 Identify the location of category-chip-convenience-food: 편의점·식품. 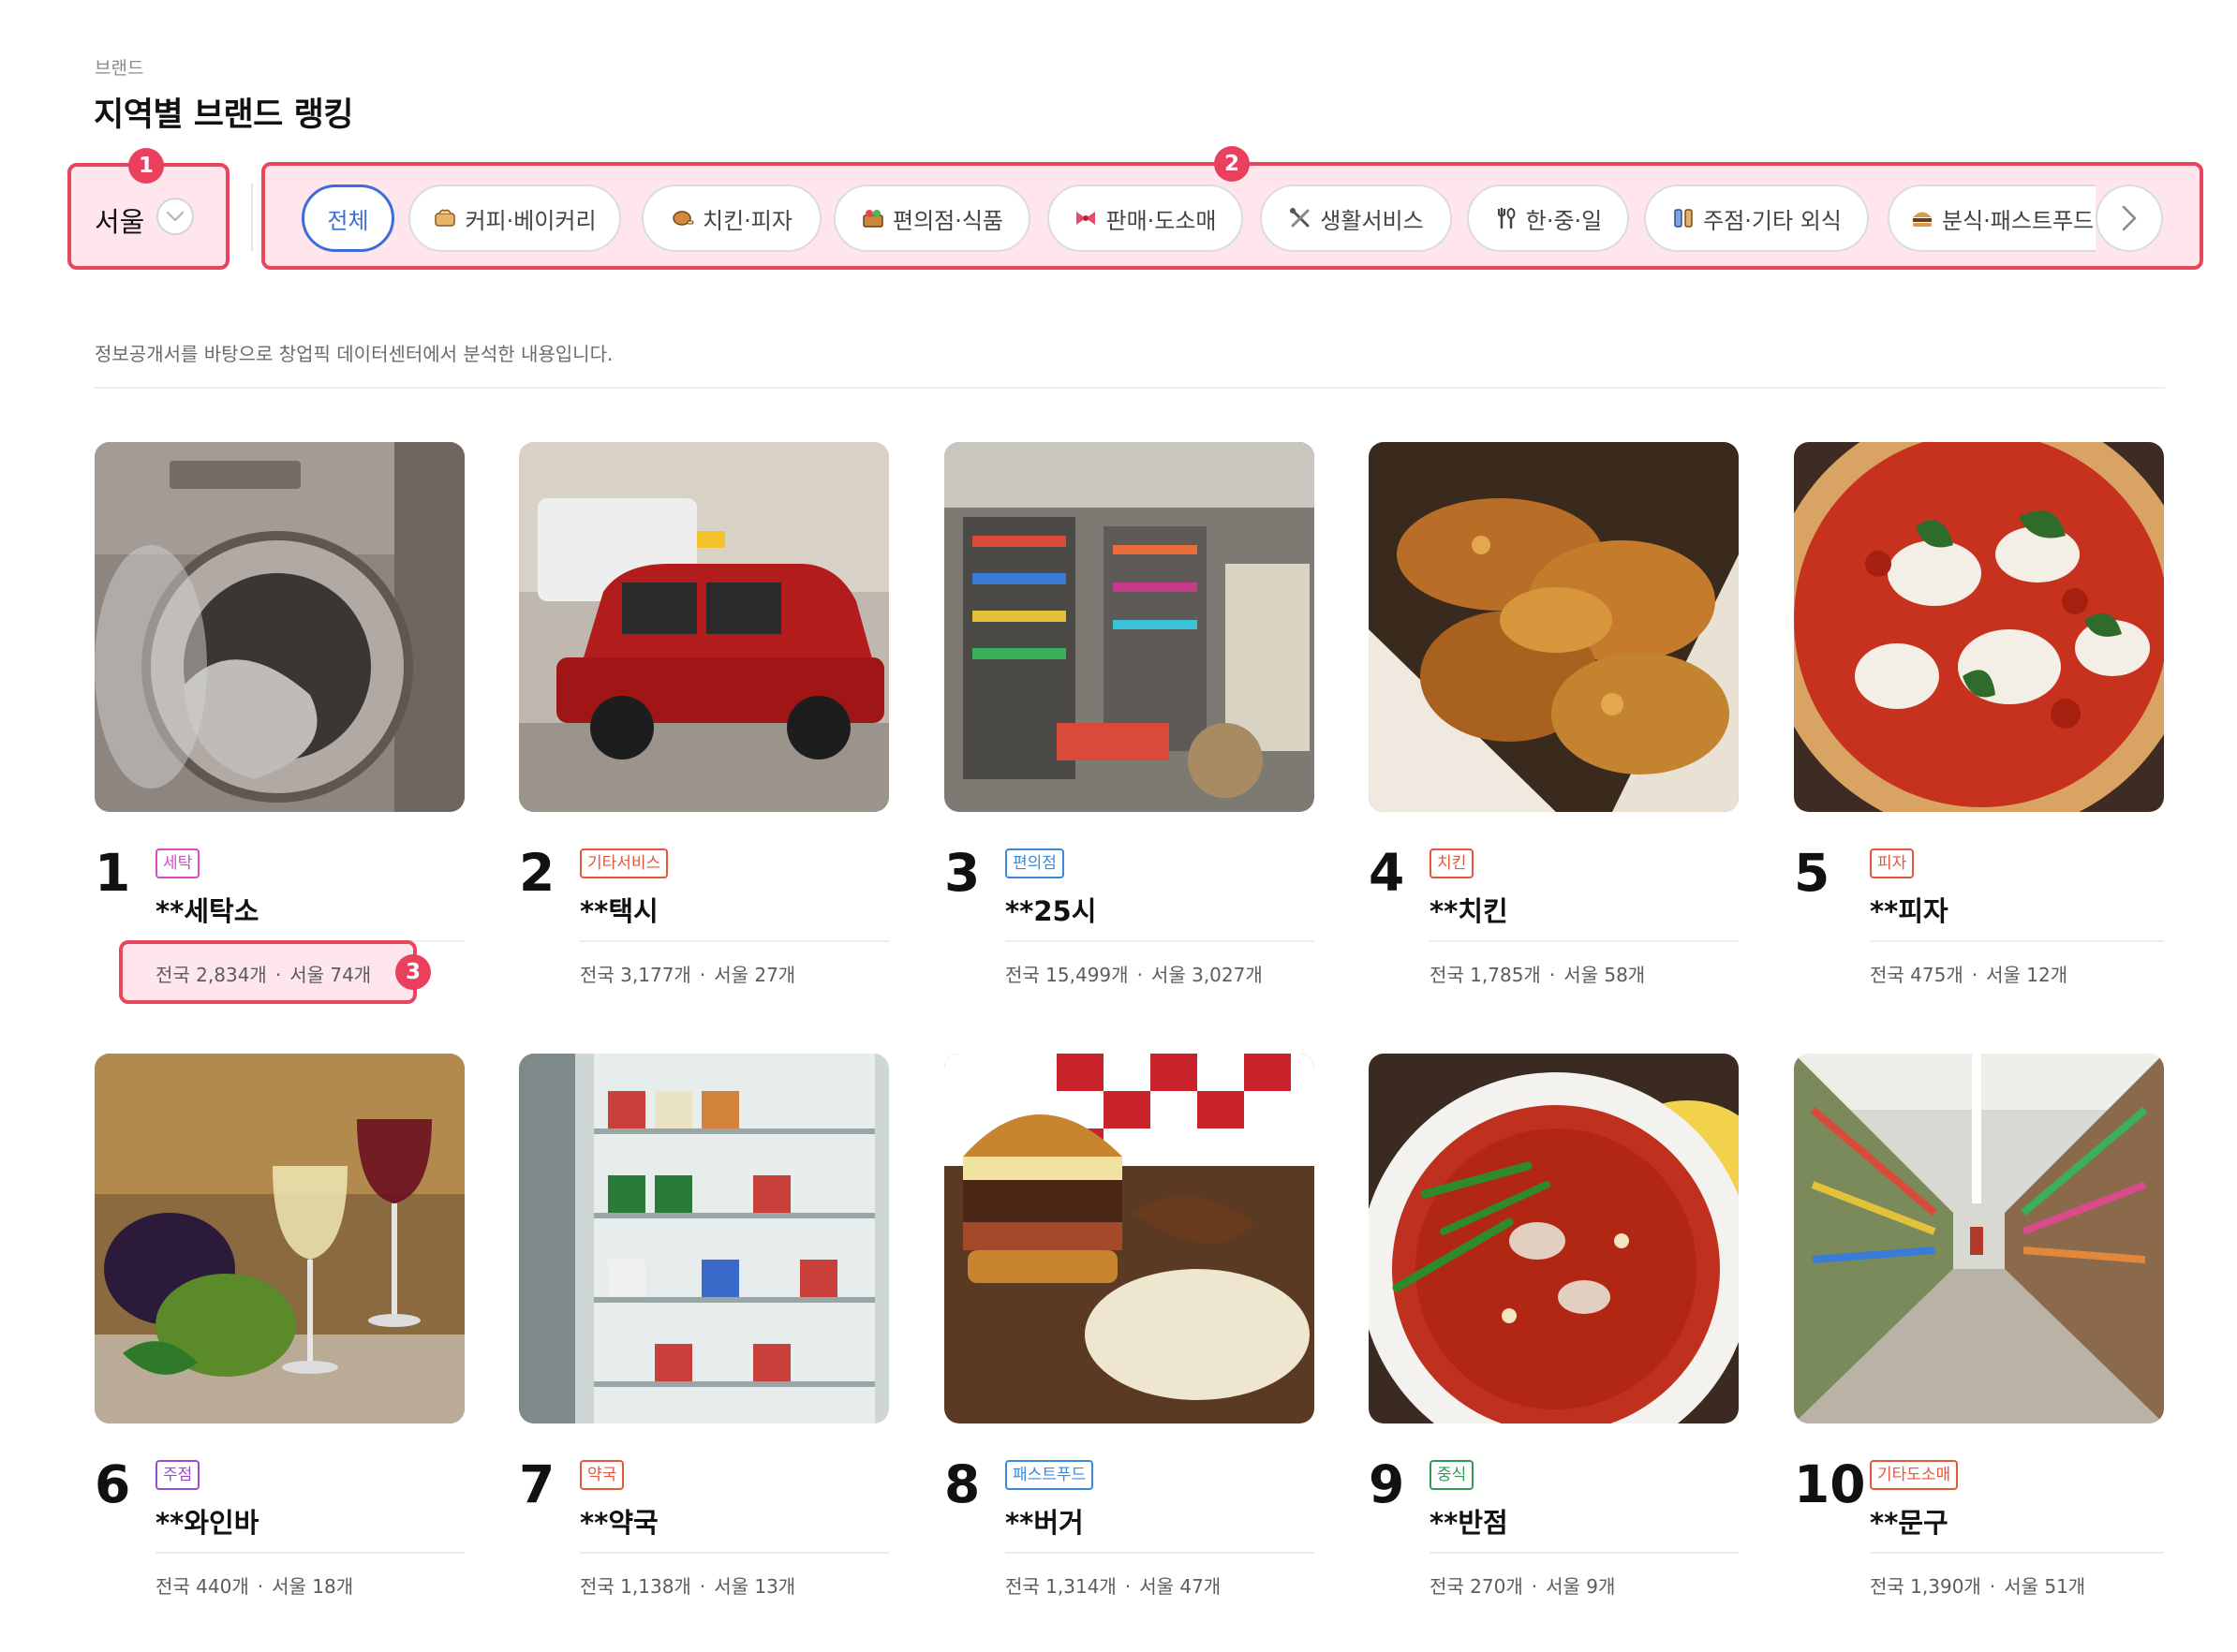
(932, 218).